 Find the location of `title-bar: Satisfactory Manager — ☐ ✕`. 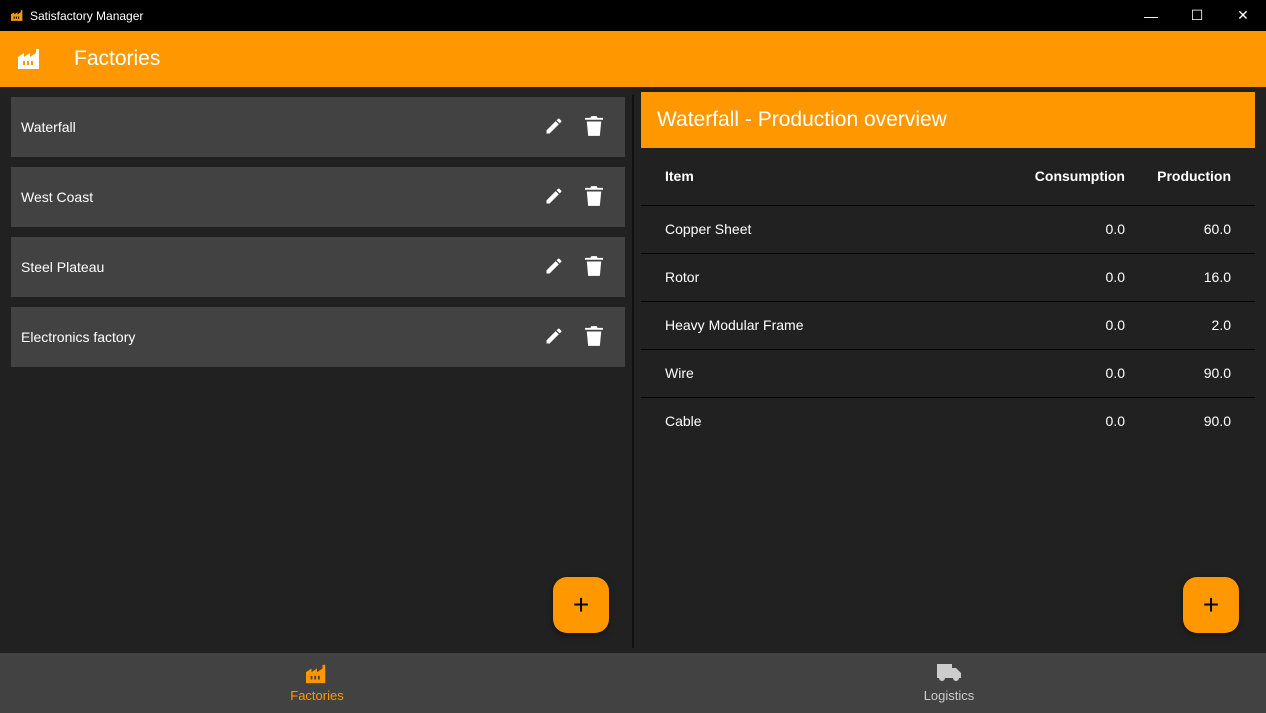

title-bar: Satisfactory Manager — ☐ ✕ is located at coordinates (633, 15).